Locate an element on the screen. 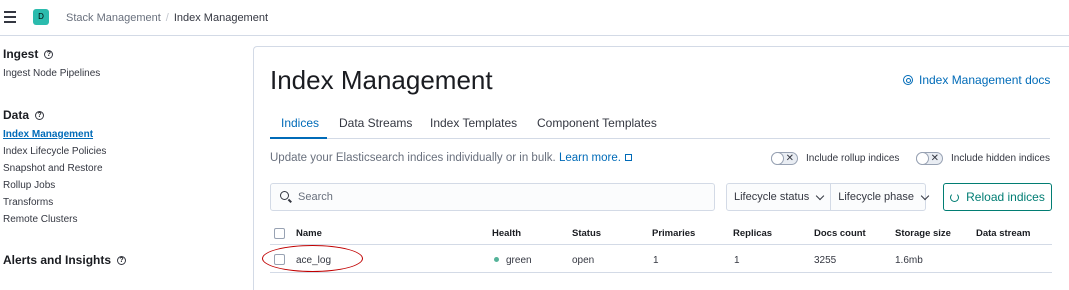 The height and width of the screenshot is (290, 1069). sidebar-item-index-management: Index Management is located at coordinates (54, 134).